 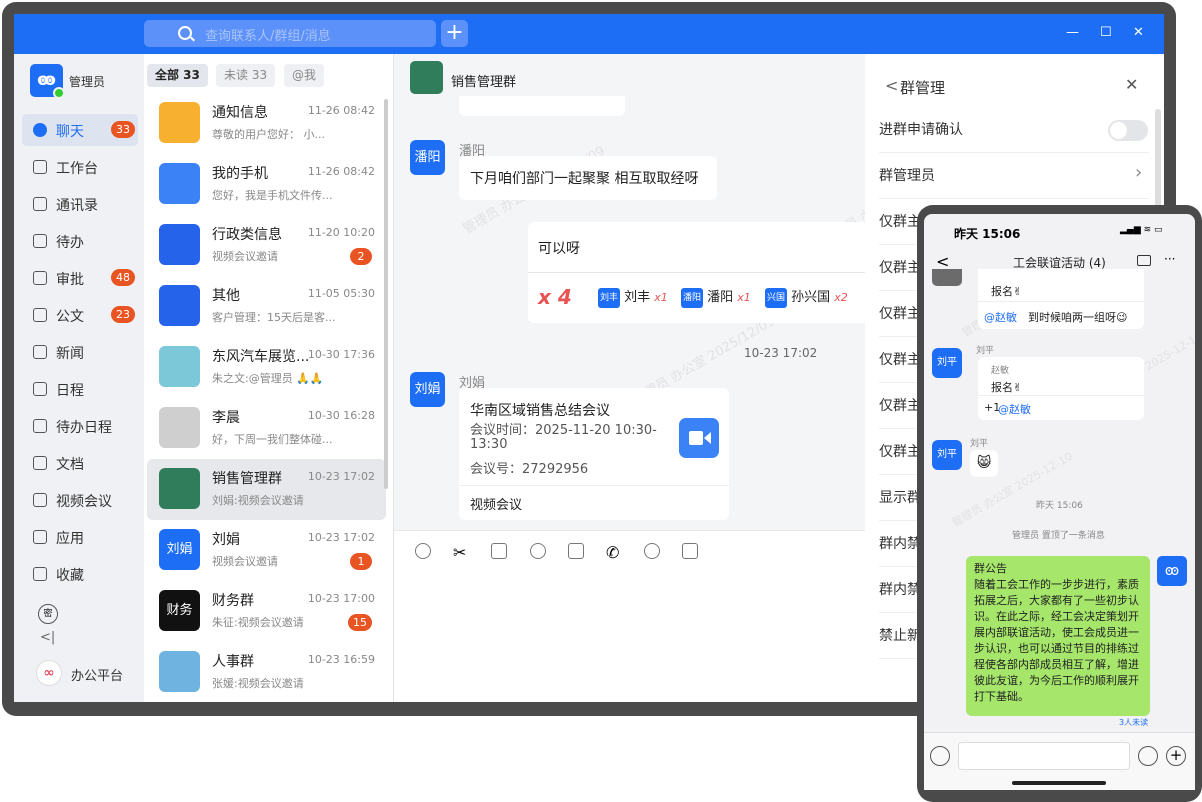 I want to click on tab-unread: 未读 33, so click(x=246, y=75).